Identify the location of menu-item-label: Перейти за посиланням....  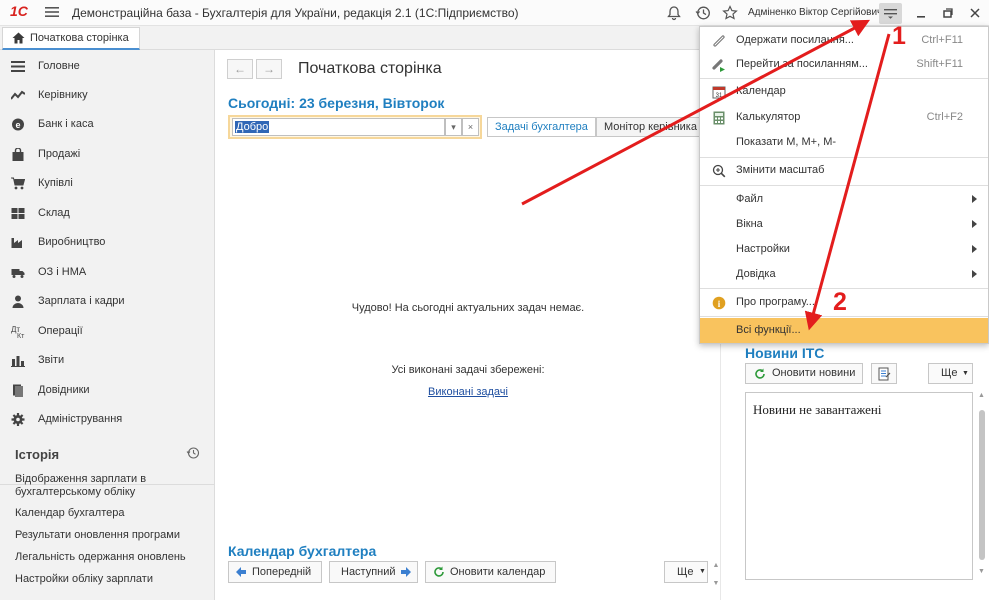
(802, 64).